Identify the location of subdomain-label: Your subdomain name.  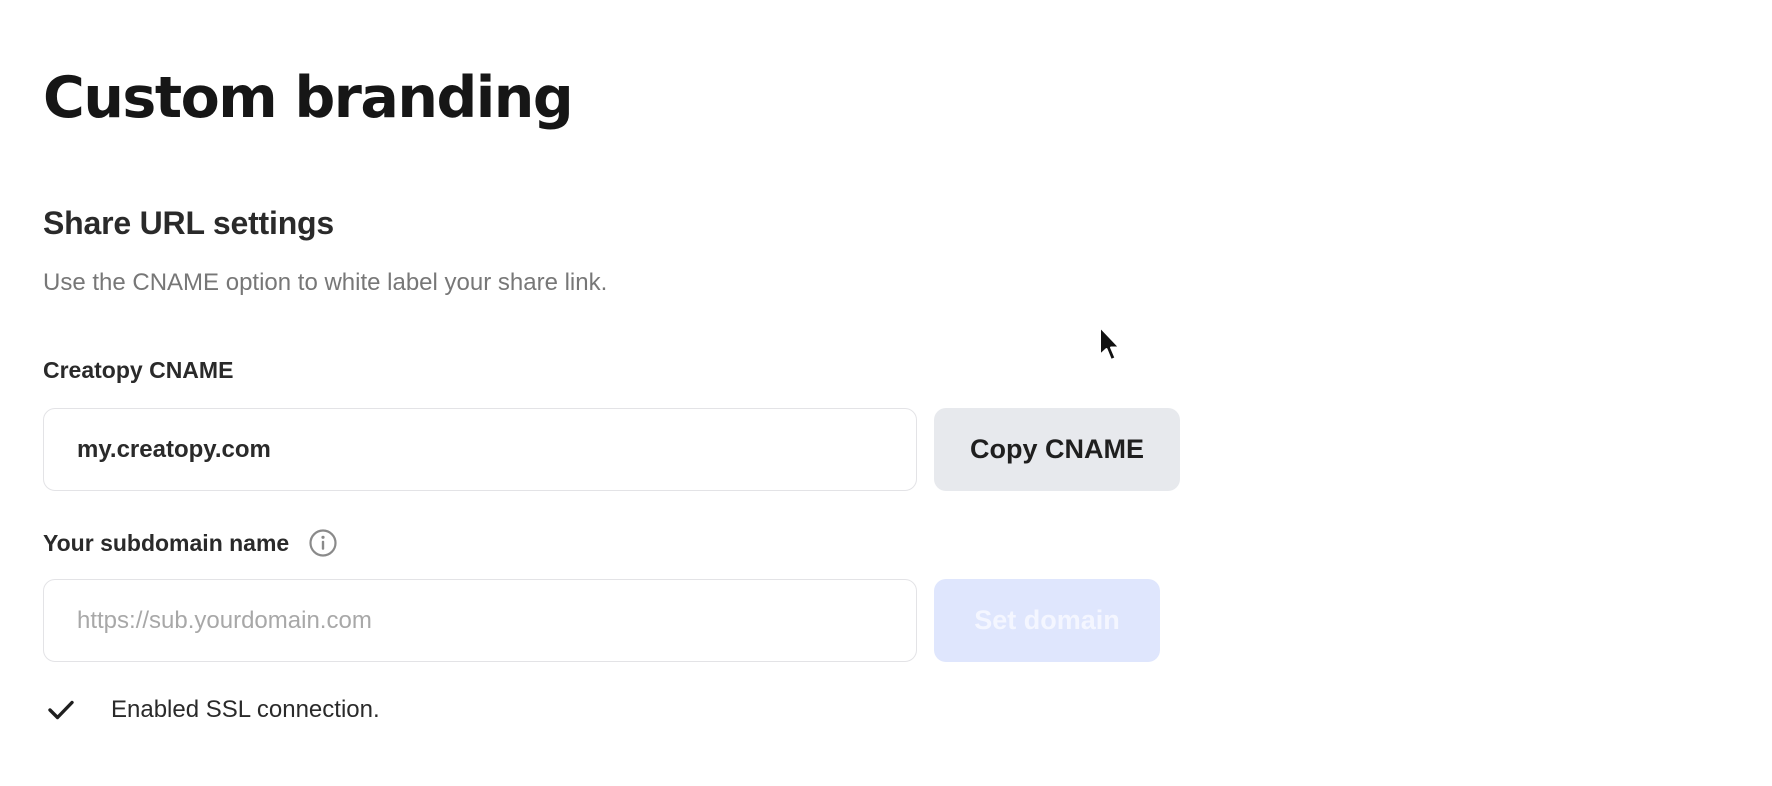
(166, 542).